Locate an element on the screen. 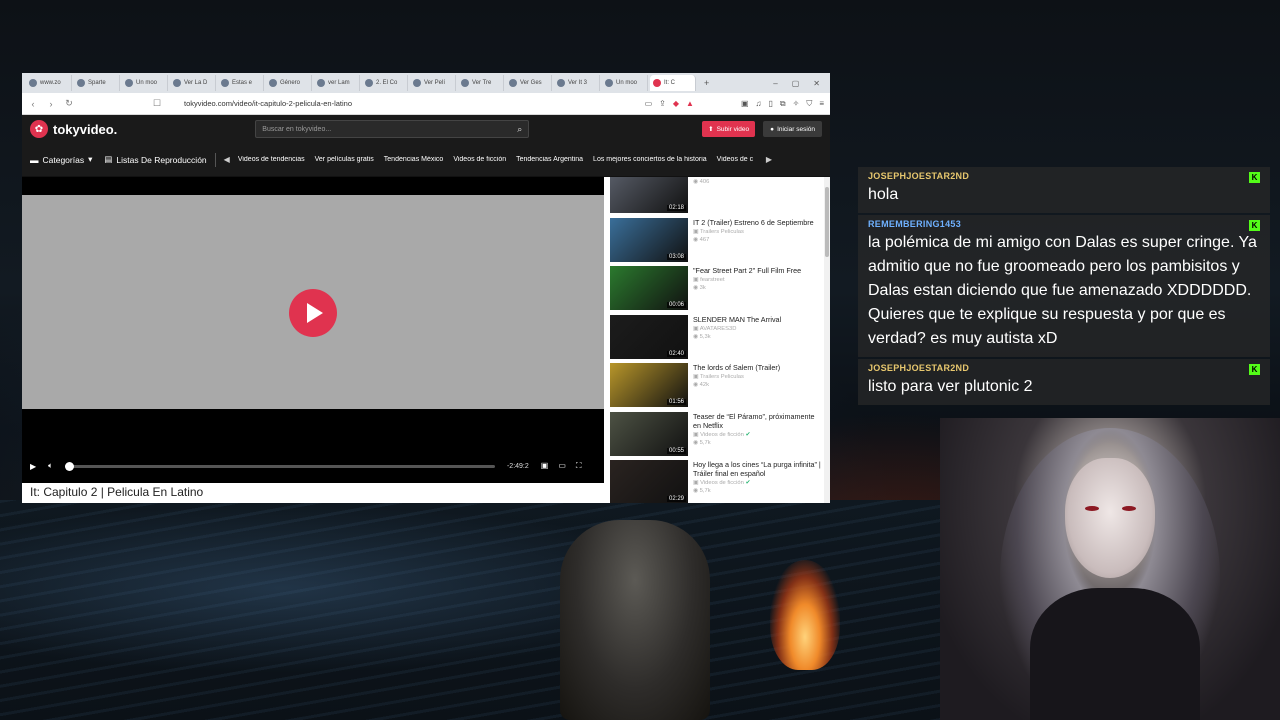 The width and height of the screenshot is (1280, 720). seek-bar is located at coordinates (279, 466).